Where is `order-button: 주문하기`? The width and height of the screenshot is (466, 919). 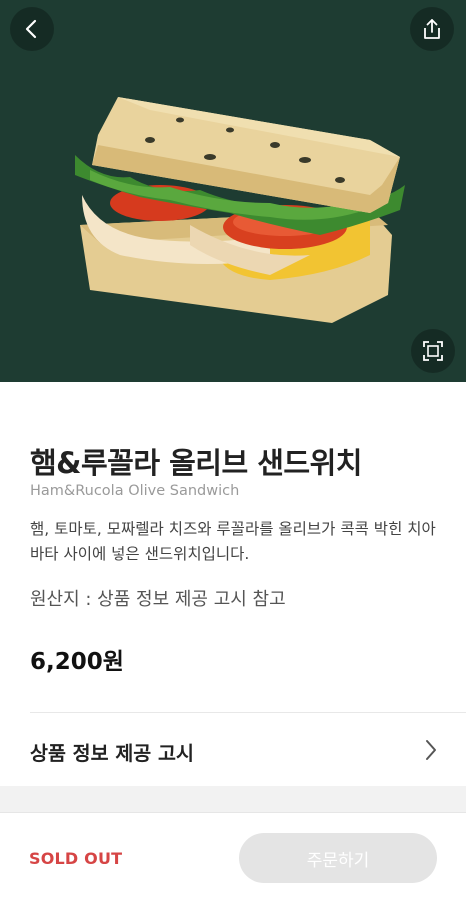
order-button: 주문하기 is located at coordinates (338, 858).